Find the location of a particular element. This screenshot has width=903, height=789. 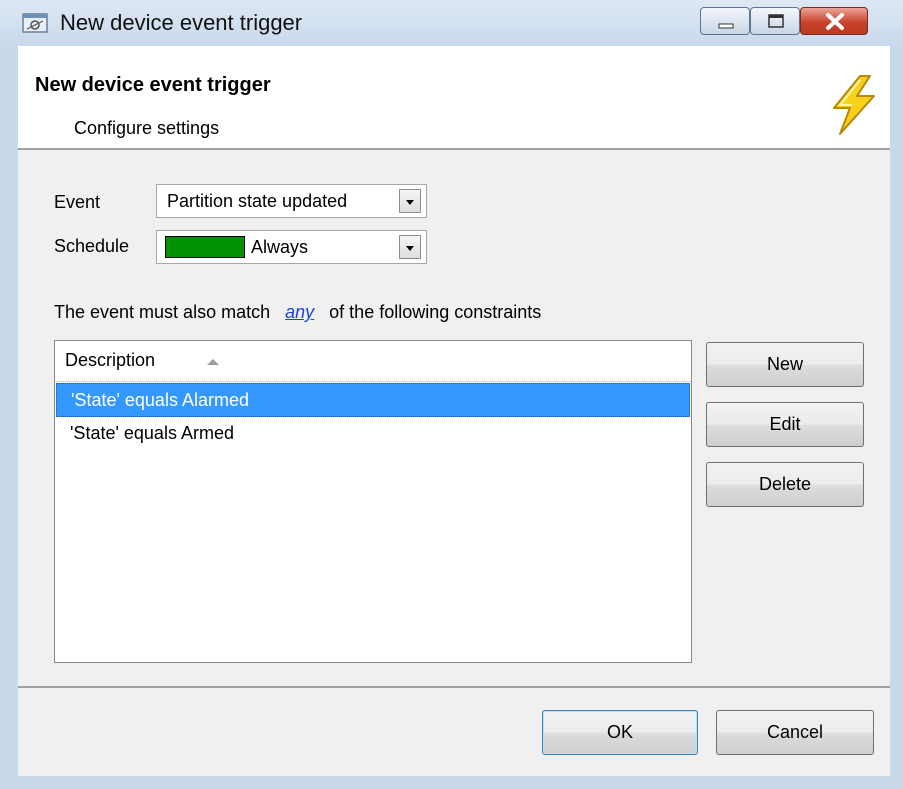

window-frame-left is located at coordinates (9, 417).